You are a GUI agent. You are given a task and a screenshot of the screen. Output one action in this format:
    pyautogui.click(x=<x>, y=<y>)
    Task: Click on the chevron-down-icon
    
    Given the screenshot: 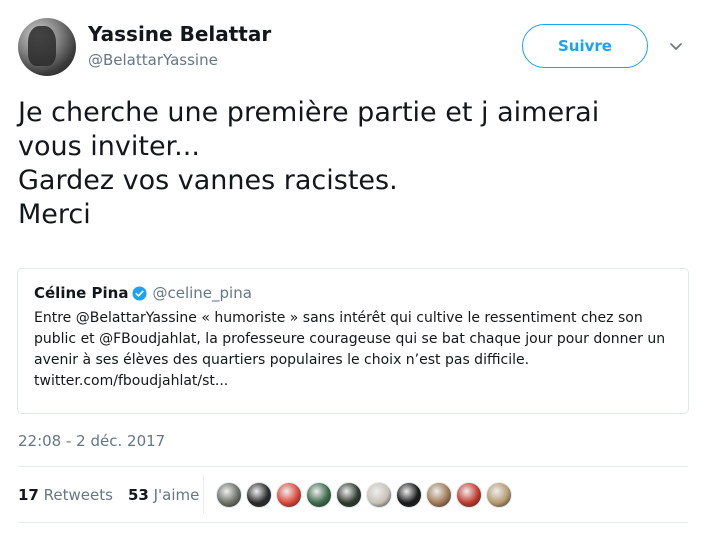 What is the action you would take?
    pyautogui.click(x=676, y=46)
    